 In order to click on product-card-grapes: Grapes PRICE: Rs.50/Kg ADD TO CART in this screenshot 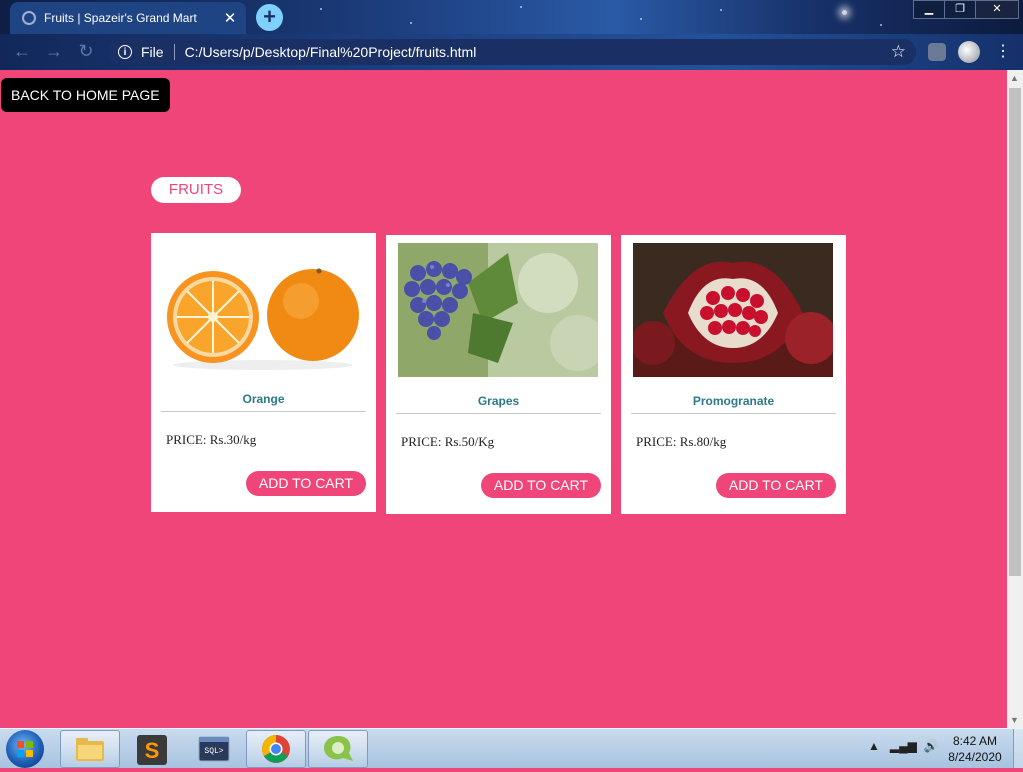, I will do `click(498, 374)`.